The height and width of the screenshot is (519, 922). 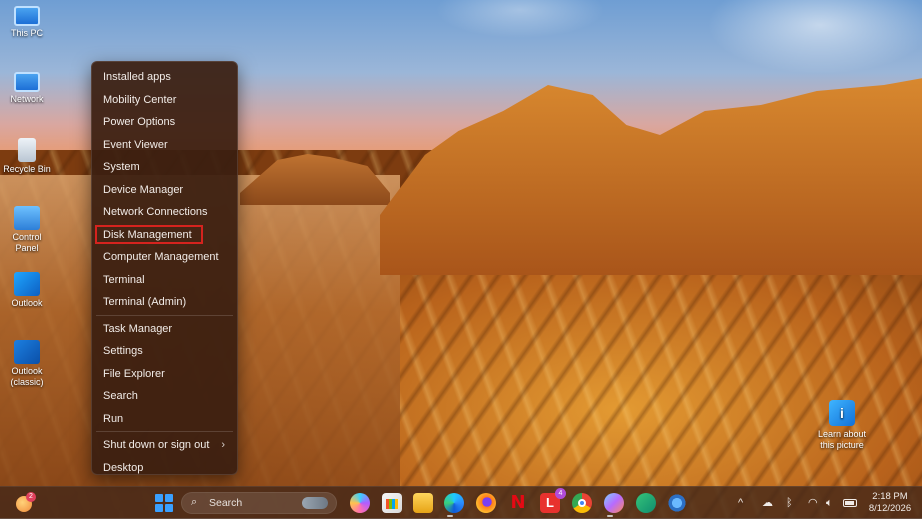 I want to click on desktop-icon-this-pc: This PC, so click(x=27, y=22).